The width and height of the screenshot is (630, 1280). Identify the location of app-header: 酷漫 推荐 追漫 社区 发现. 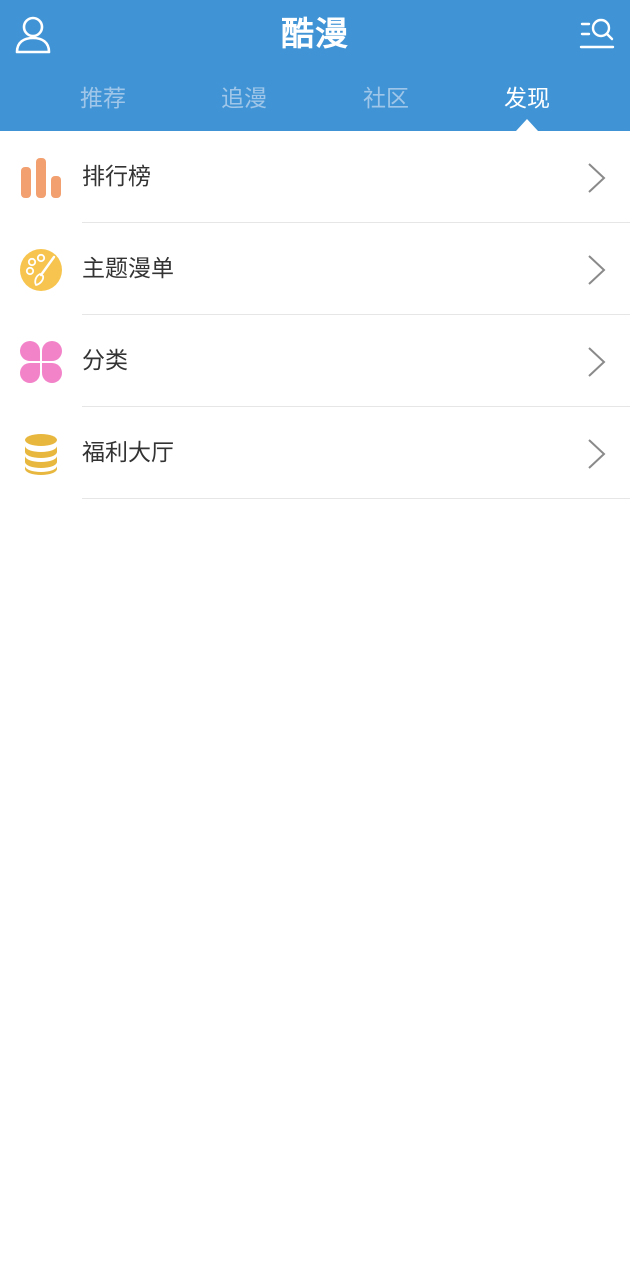
(315, 65).